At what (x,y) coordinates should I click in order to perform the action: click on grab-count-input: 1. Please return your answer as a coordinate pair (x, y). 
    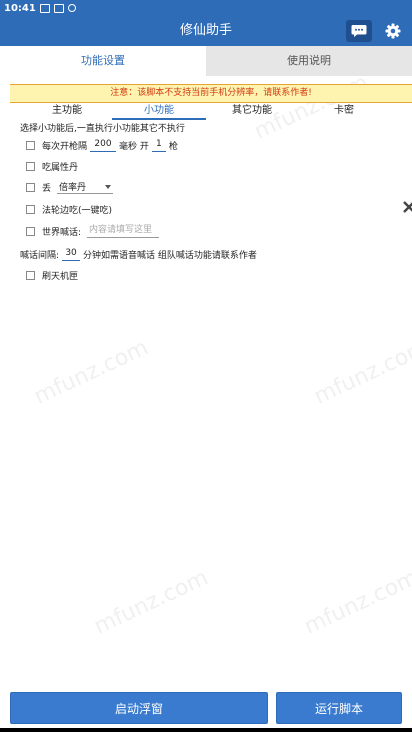
    Looking at the image, I should click on (158, 145).